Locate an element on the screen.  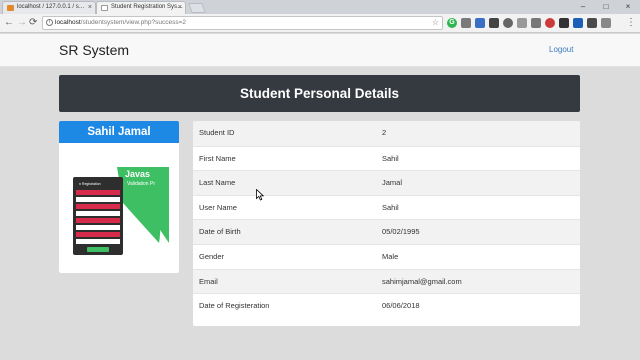
detail-value: 2 is located at coordinates (384, 132).